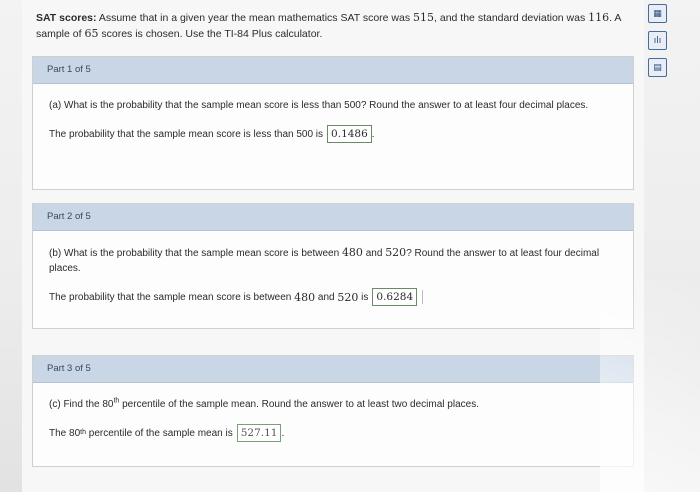 The height and width of the screenshot is (492, 700). What do you see at coordinates (333, 217) in the screenshot?
I see `part-2-header: Part 2 of 5` at bounding box center [333, 217].